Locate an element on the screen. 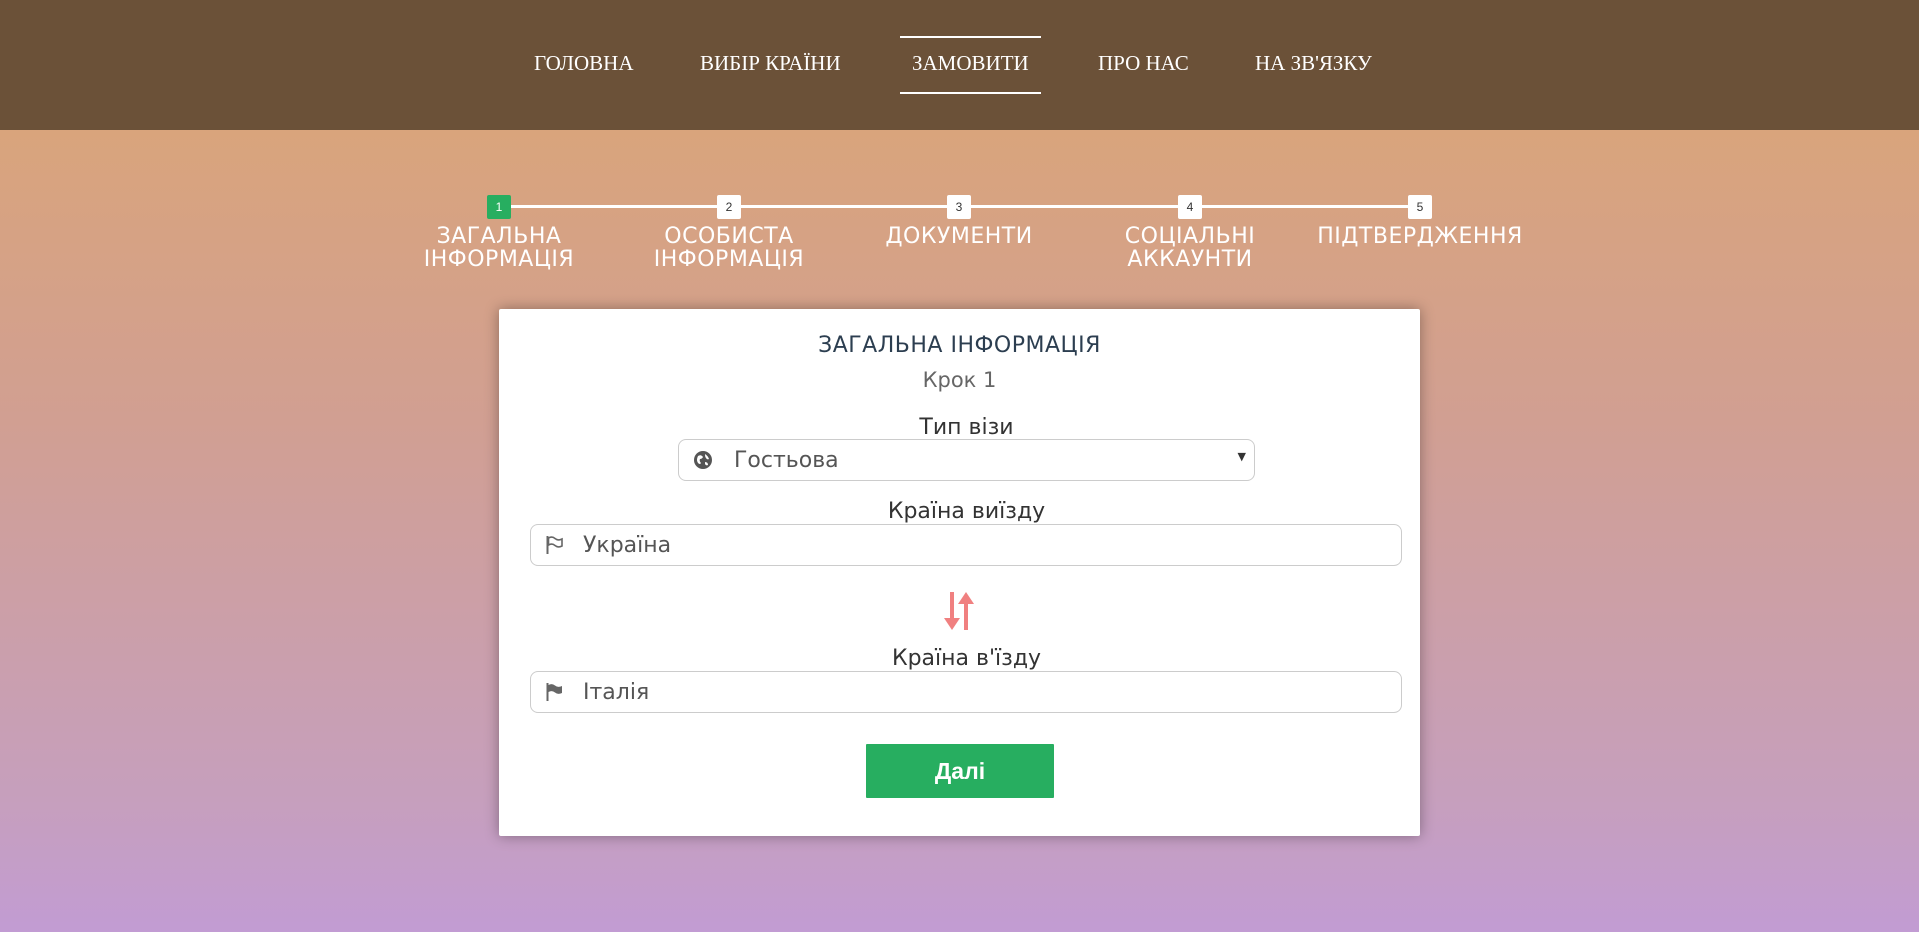 The height and width of the screenshot is (932, 1919). form-title: ЗАГАЛЬНА ІНФОРМАЦІЯ is located at coordinates (959, 345).